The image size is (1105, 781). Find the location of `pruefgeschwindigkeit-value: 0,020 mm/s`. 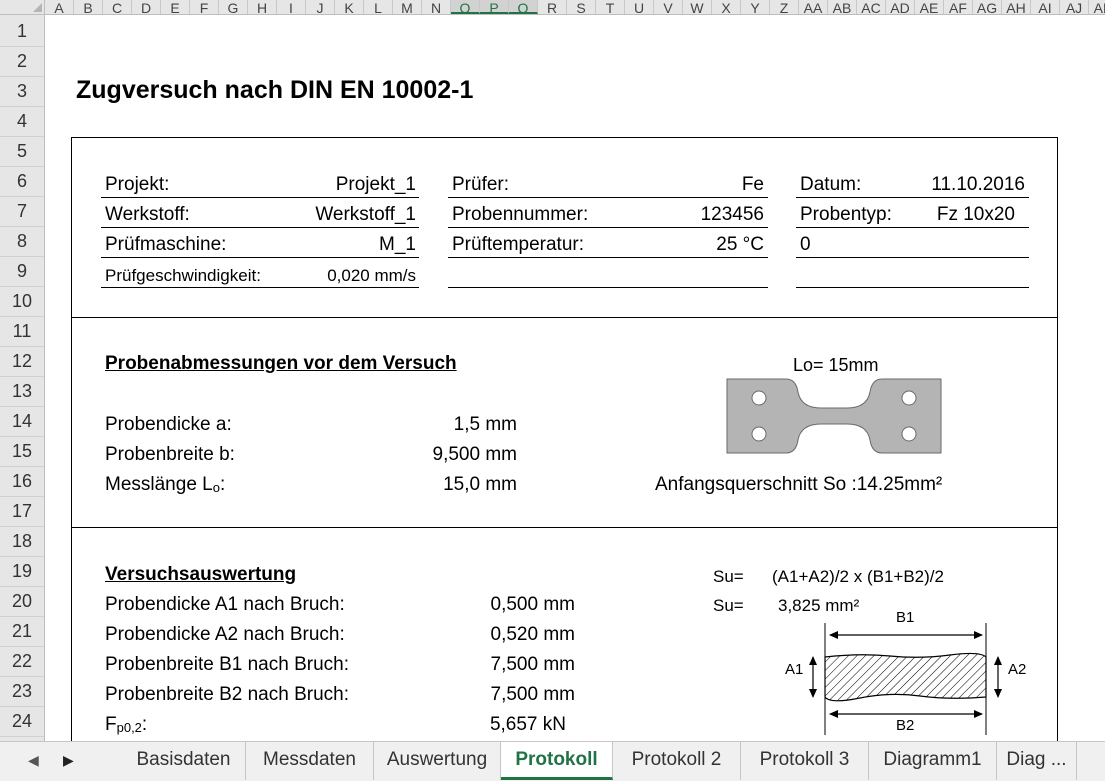

pruefgeschwindigkeit-value: 0,020 mm/s is located at coordinates (353, 276).